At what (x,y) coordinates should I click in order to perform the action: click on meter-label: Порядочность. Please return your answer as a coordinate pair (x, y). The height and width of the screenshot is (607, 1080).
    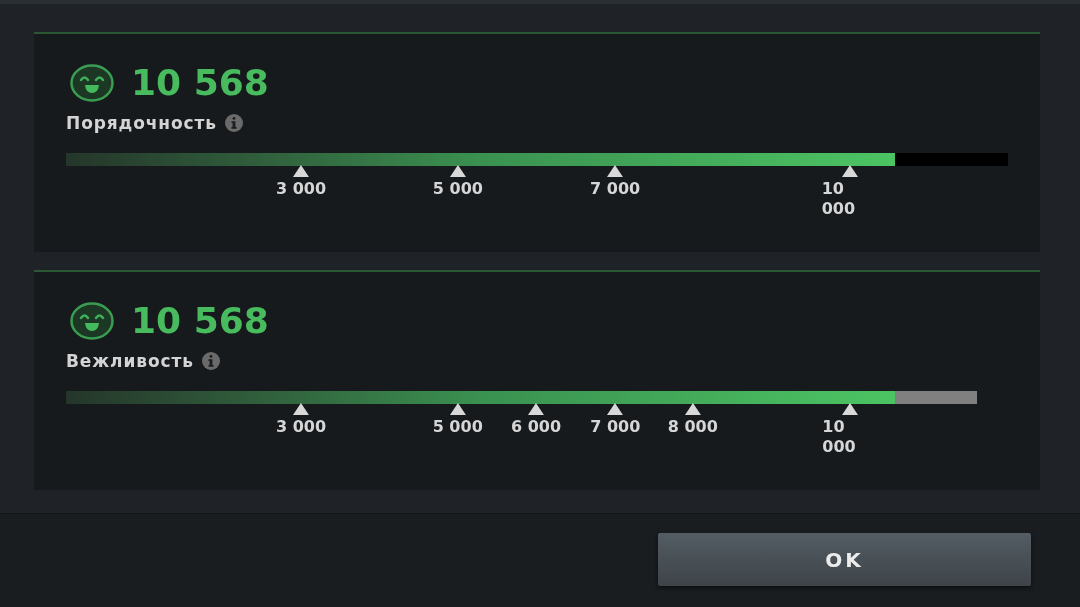
    Looking at the image, I should click on (141, 123).